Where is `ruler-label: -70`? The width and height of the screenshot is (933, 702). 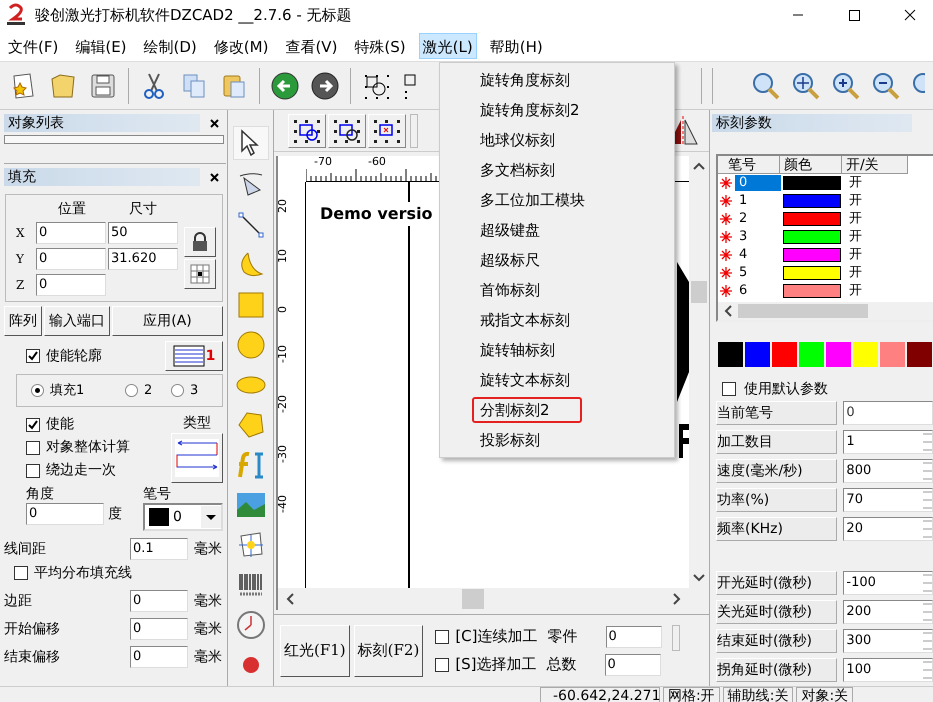 ruler-label: -70 is located at coordinates (323, 162).